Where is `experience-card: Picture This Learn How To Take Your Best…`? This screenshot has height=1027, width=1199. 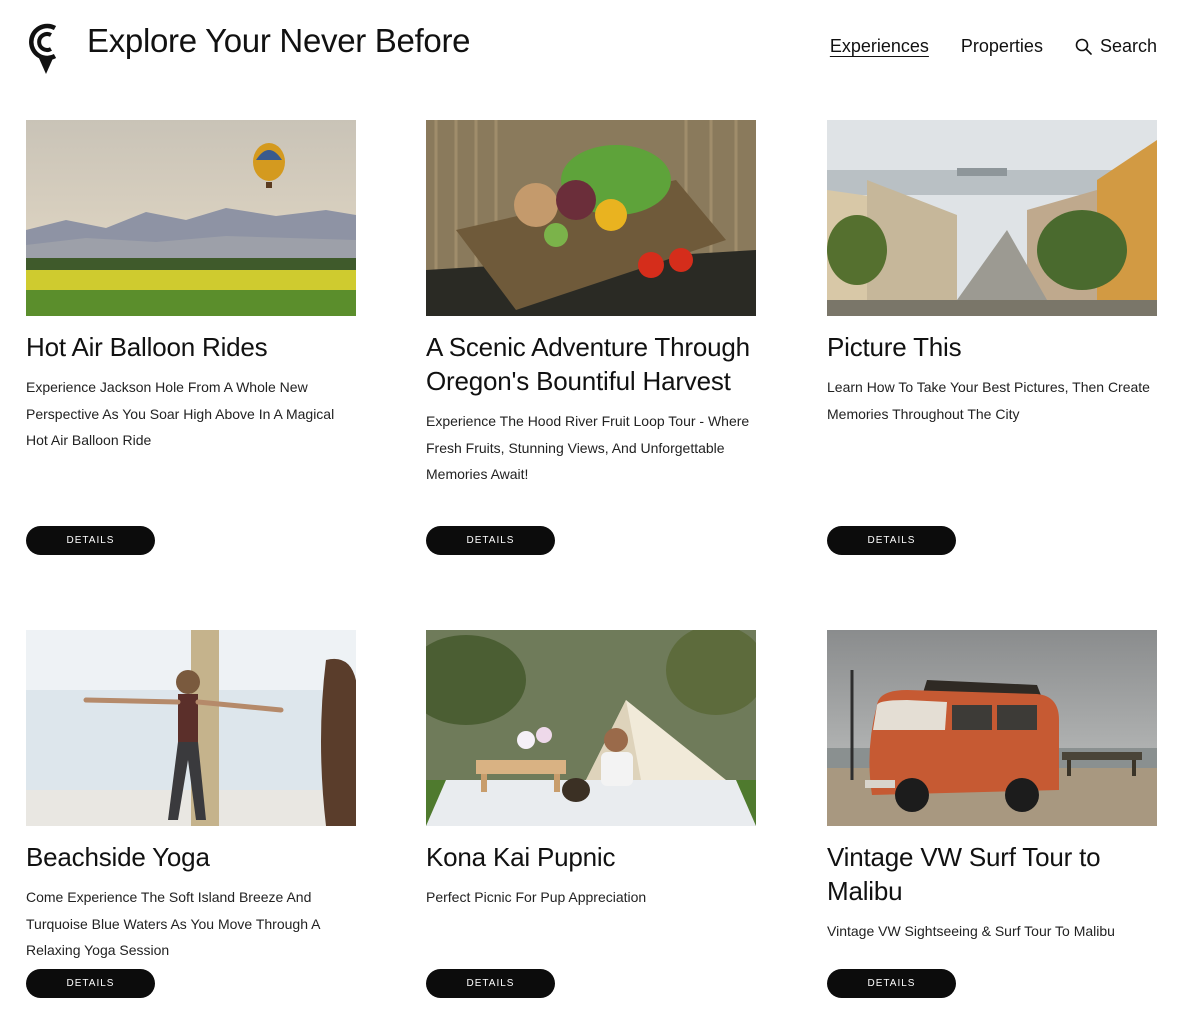
experience-card: Picture This Learn How To Take Your Best… is located at coordinates (992, 337).